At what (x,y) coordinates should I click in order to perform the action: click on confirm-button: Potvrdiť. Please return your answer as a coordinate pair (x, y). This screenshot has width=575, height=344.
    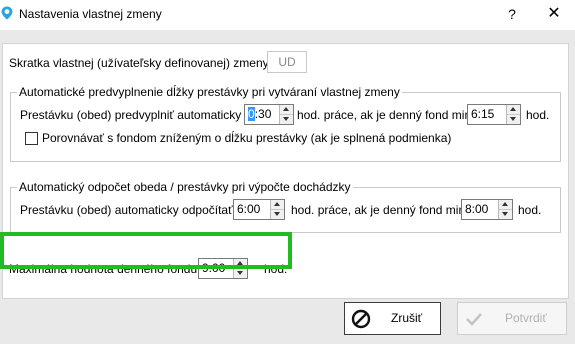
    Looking at the image, I should click on (512, 318).